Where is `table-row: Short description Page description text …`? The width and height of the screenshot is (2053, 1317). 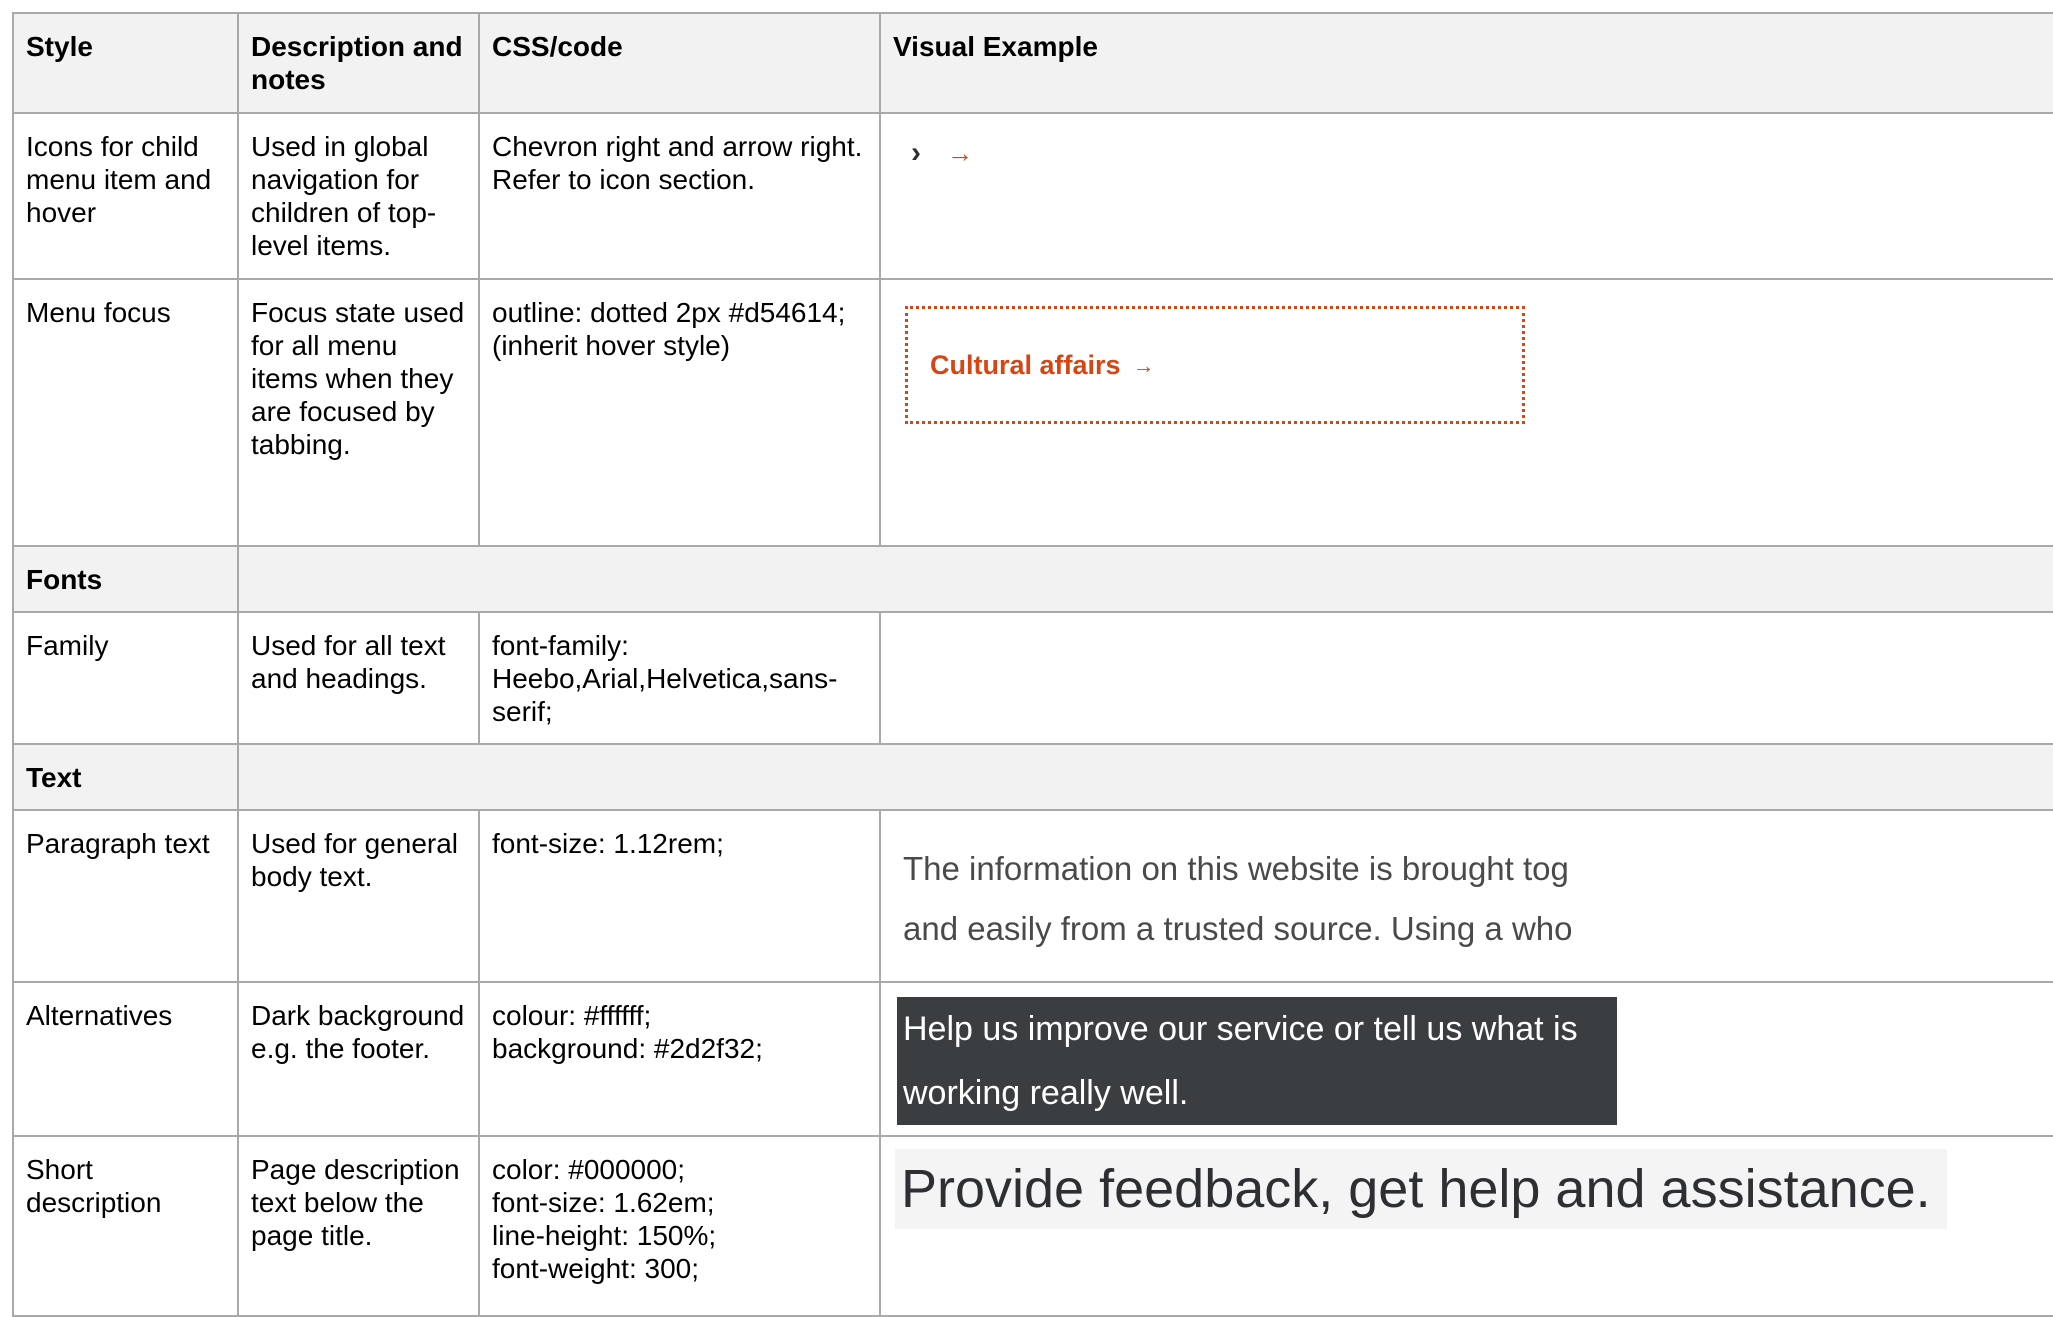 table-row: Short description Page description text … is located at coordinates (1032, 1226).